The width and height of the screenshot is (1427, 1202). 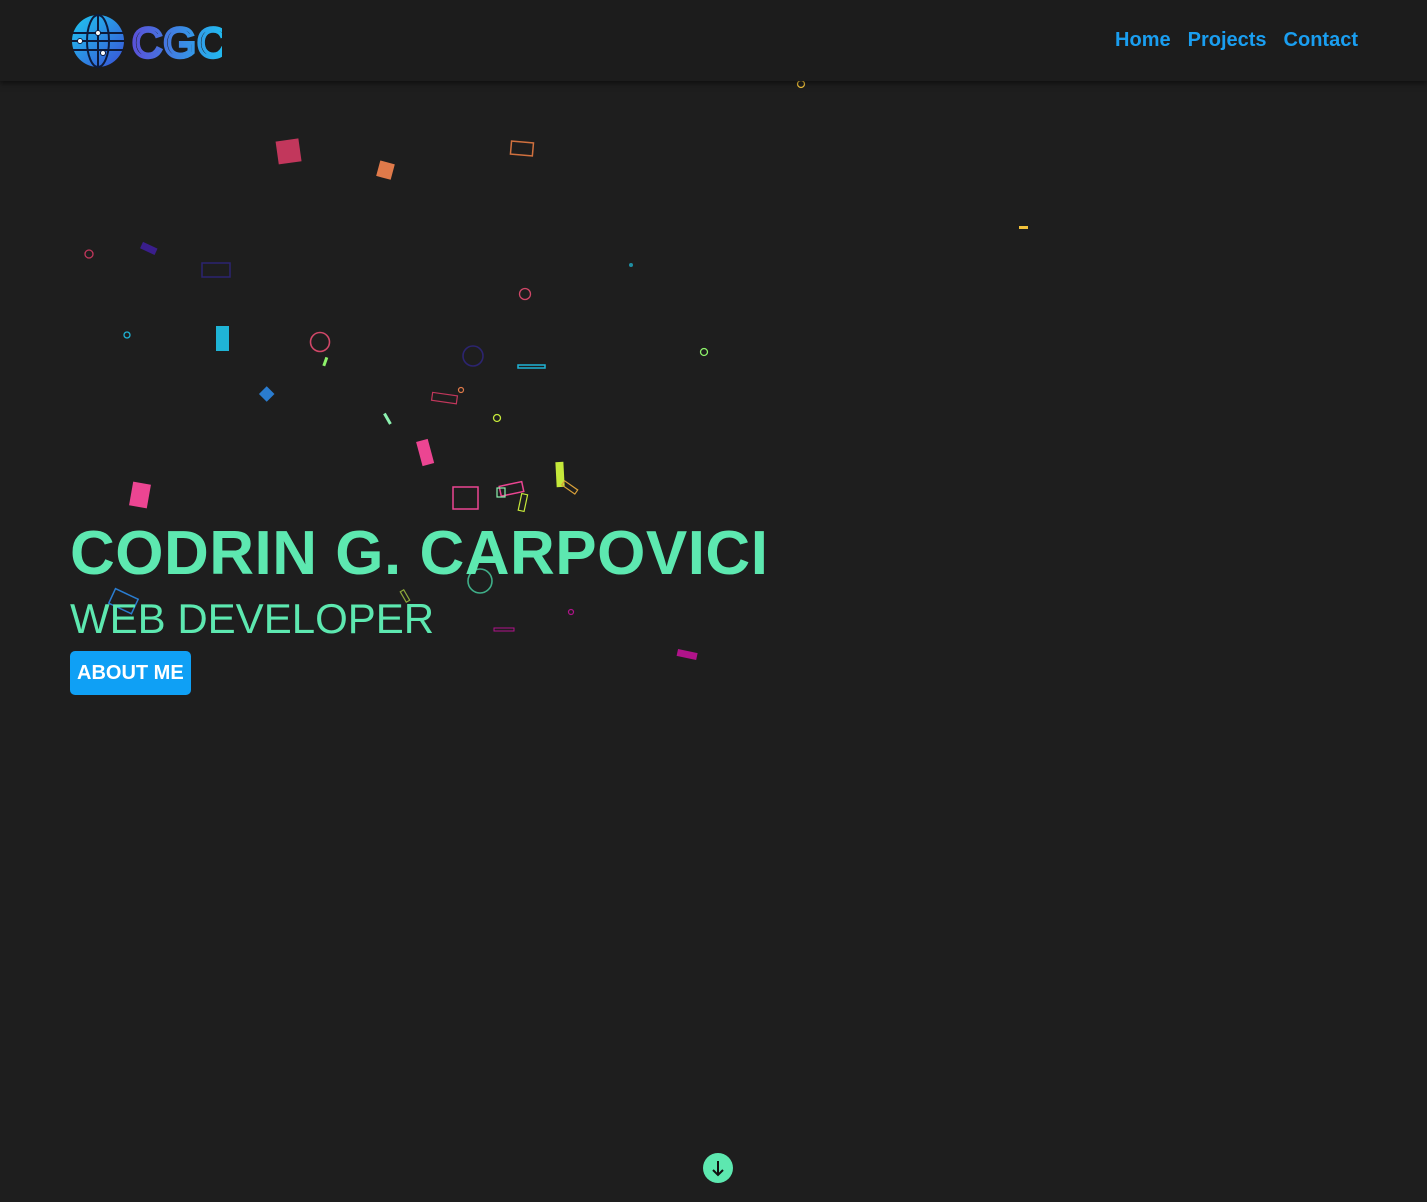 I want to click on hero-role: WEB DEVELOPER, so click(x=252, y=618).